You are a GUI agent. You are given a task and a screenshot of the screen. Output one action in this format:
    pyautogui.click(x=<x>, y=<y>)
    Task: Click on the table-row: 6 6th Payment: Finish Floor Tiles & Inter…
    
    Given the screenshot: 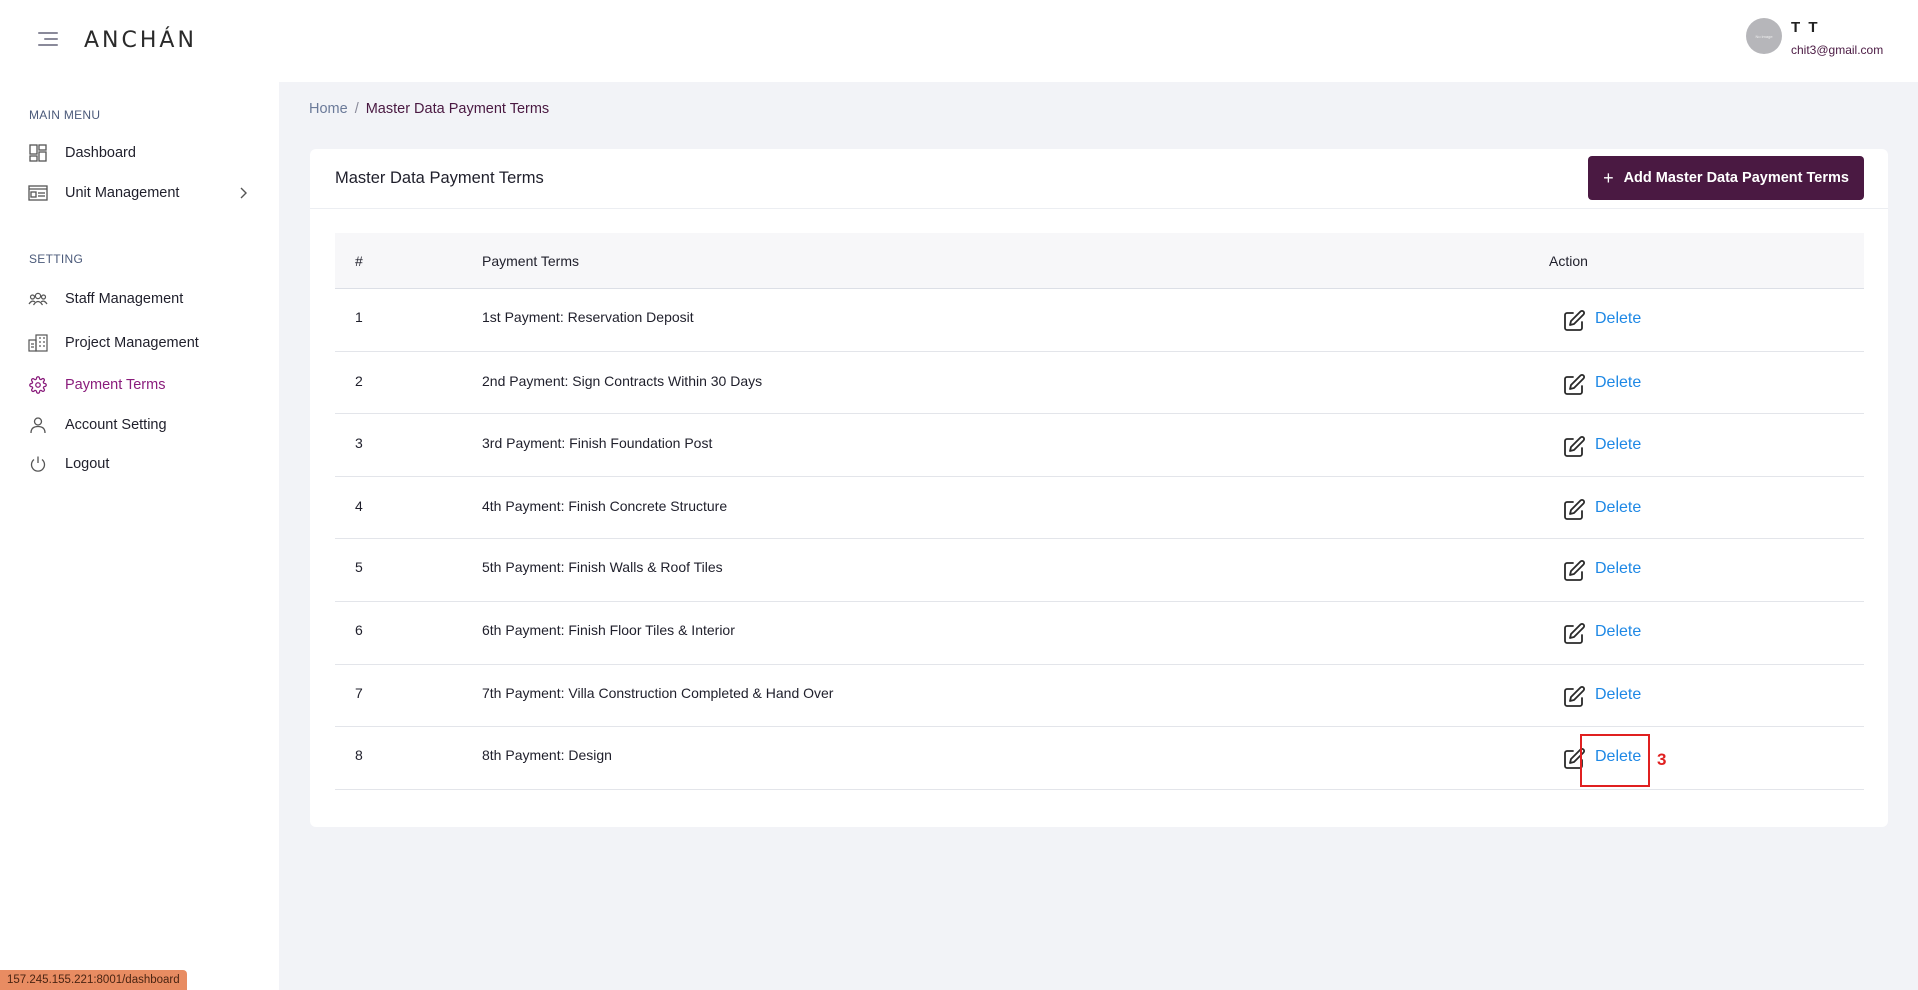 What is the action you would take?
    pyautogui.click(x=1099, y=633)
    